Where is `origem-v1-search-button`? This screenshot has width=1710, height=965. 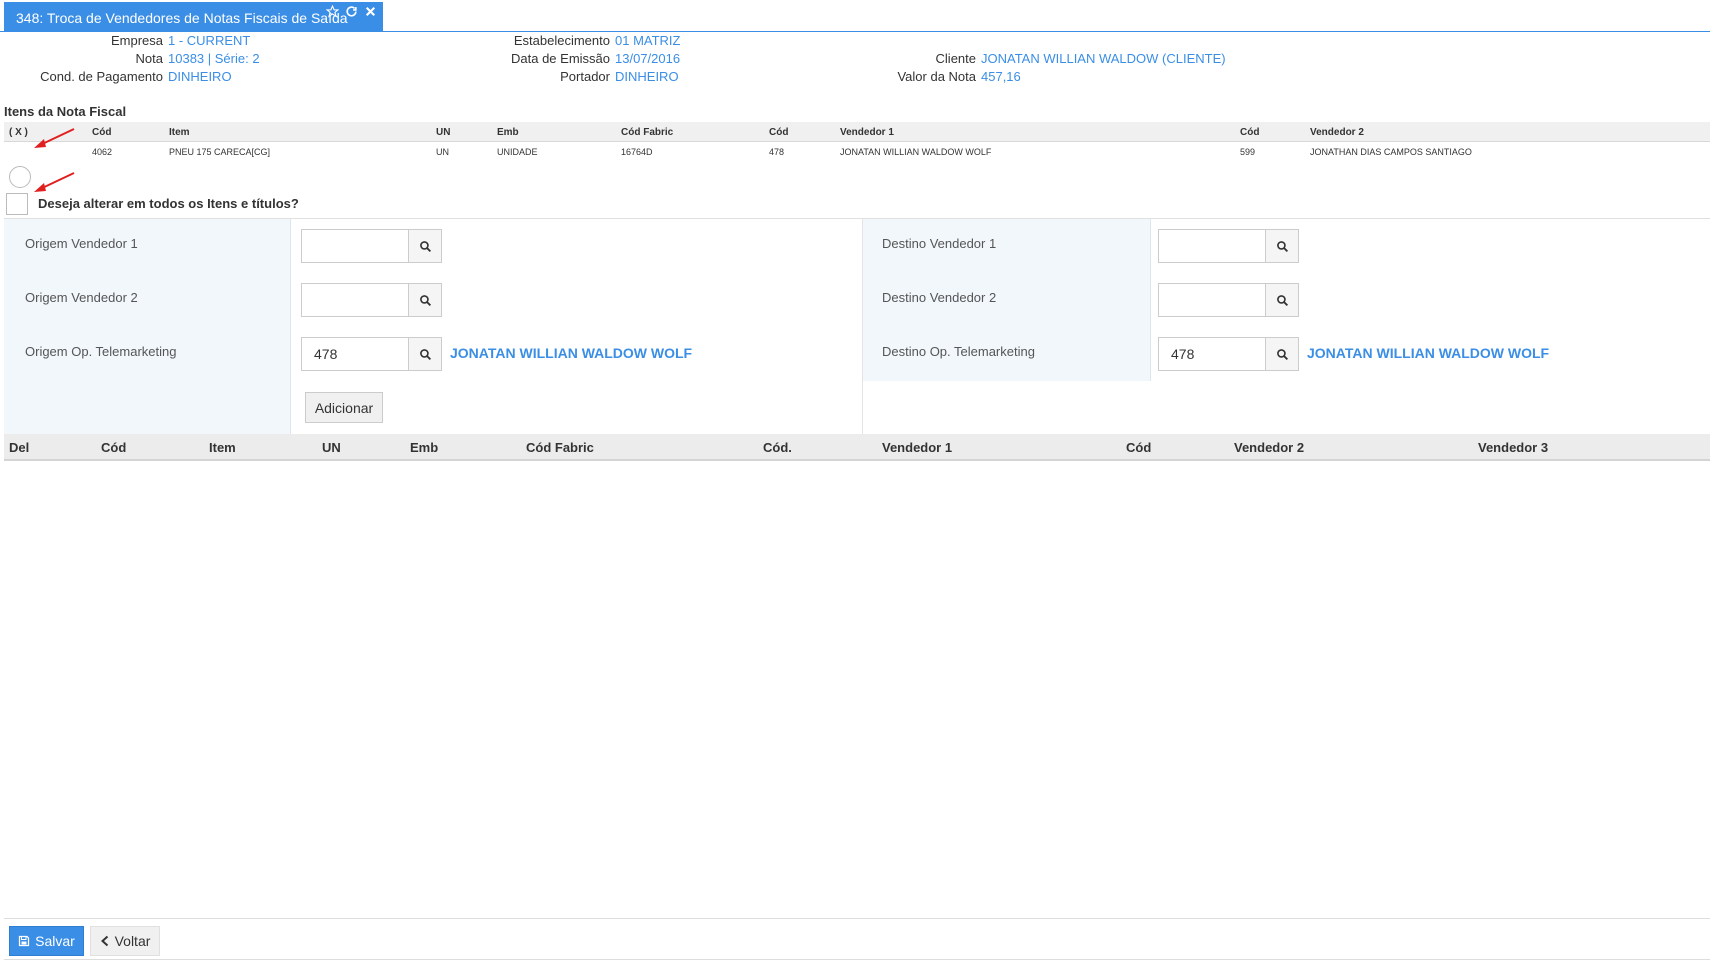
origem-v1-search-button is located at coordinates (425, 246).